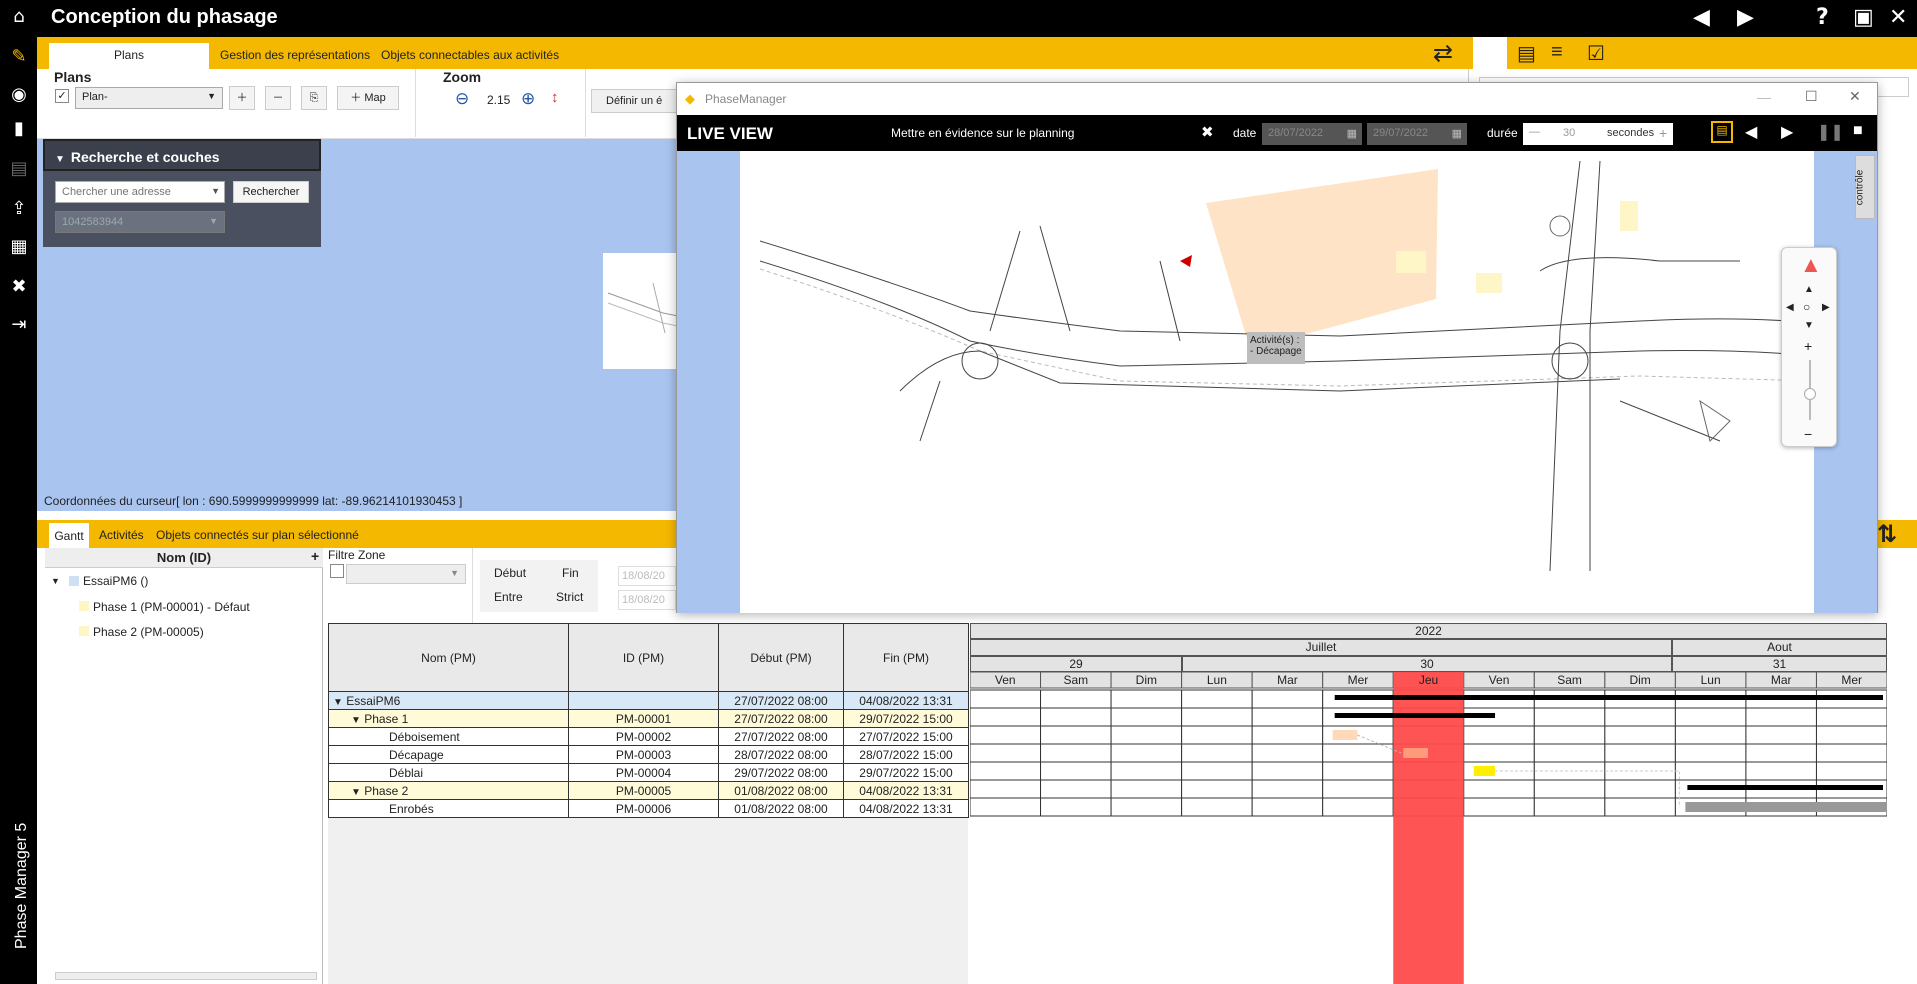 The width and height of the screenshot is (1917, 984). I want to click on tab-plans: Plans, so click(129, 56).